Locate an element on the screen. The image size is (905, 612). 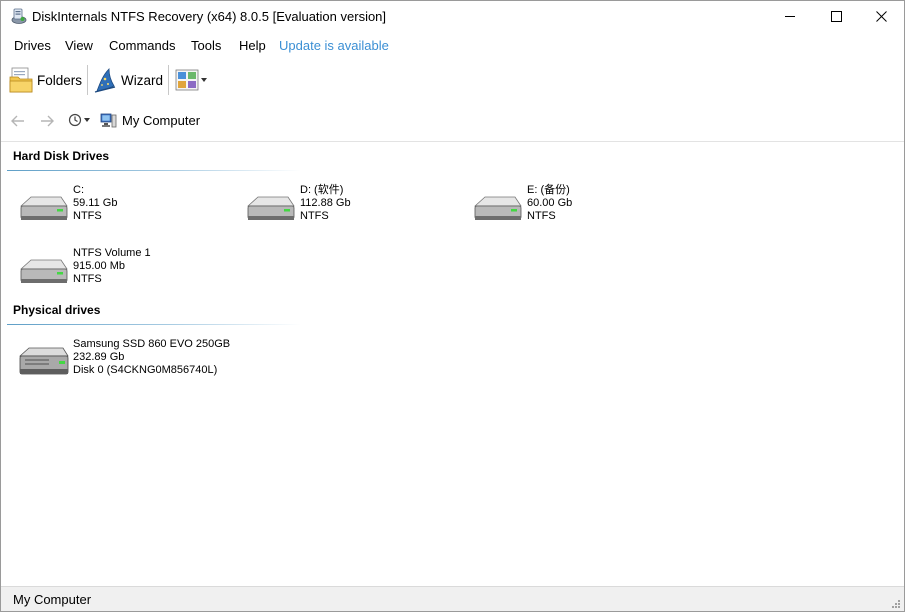
update-available-link: Update is available is located at coordinates (334, 45).